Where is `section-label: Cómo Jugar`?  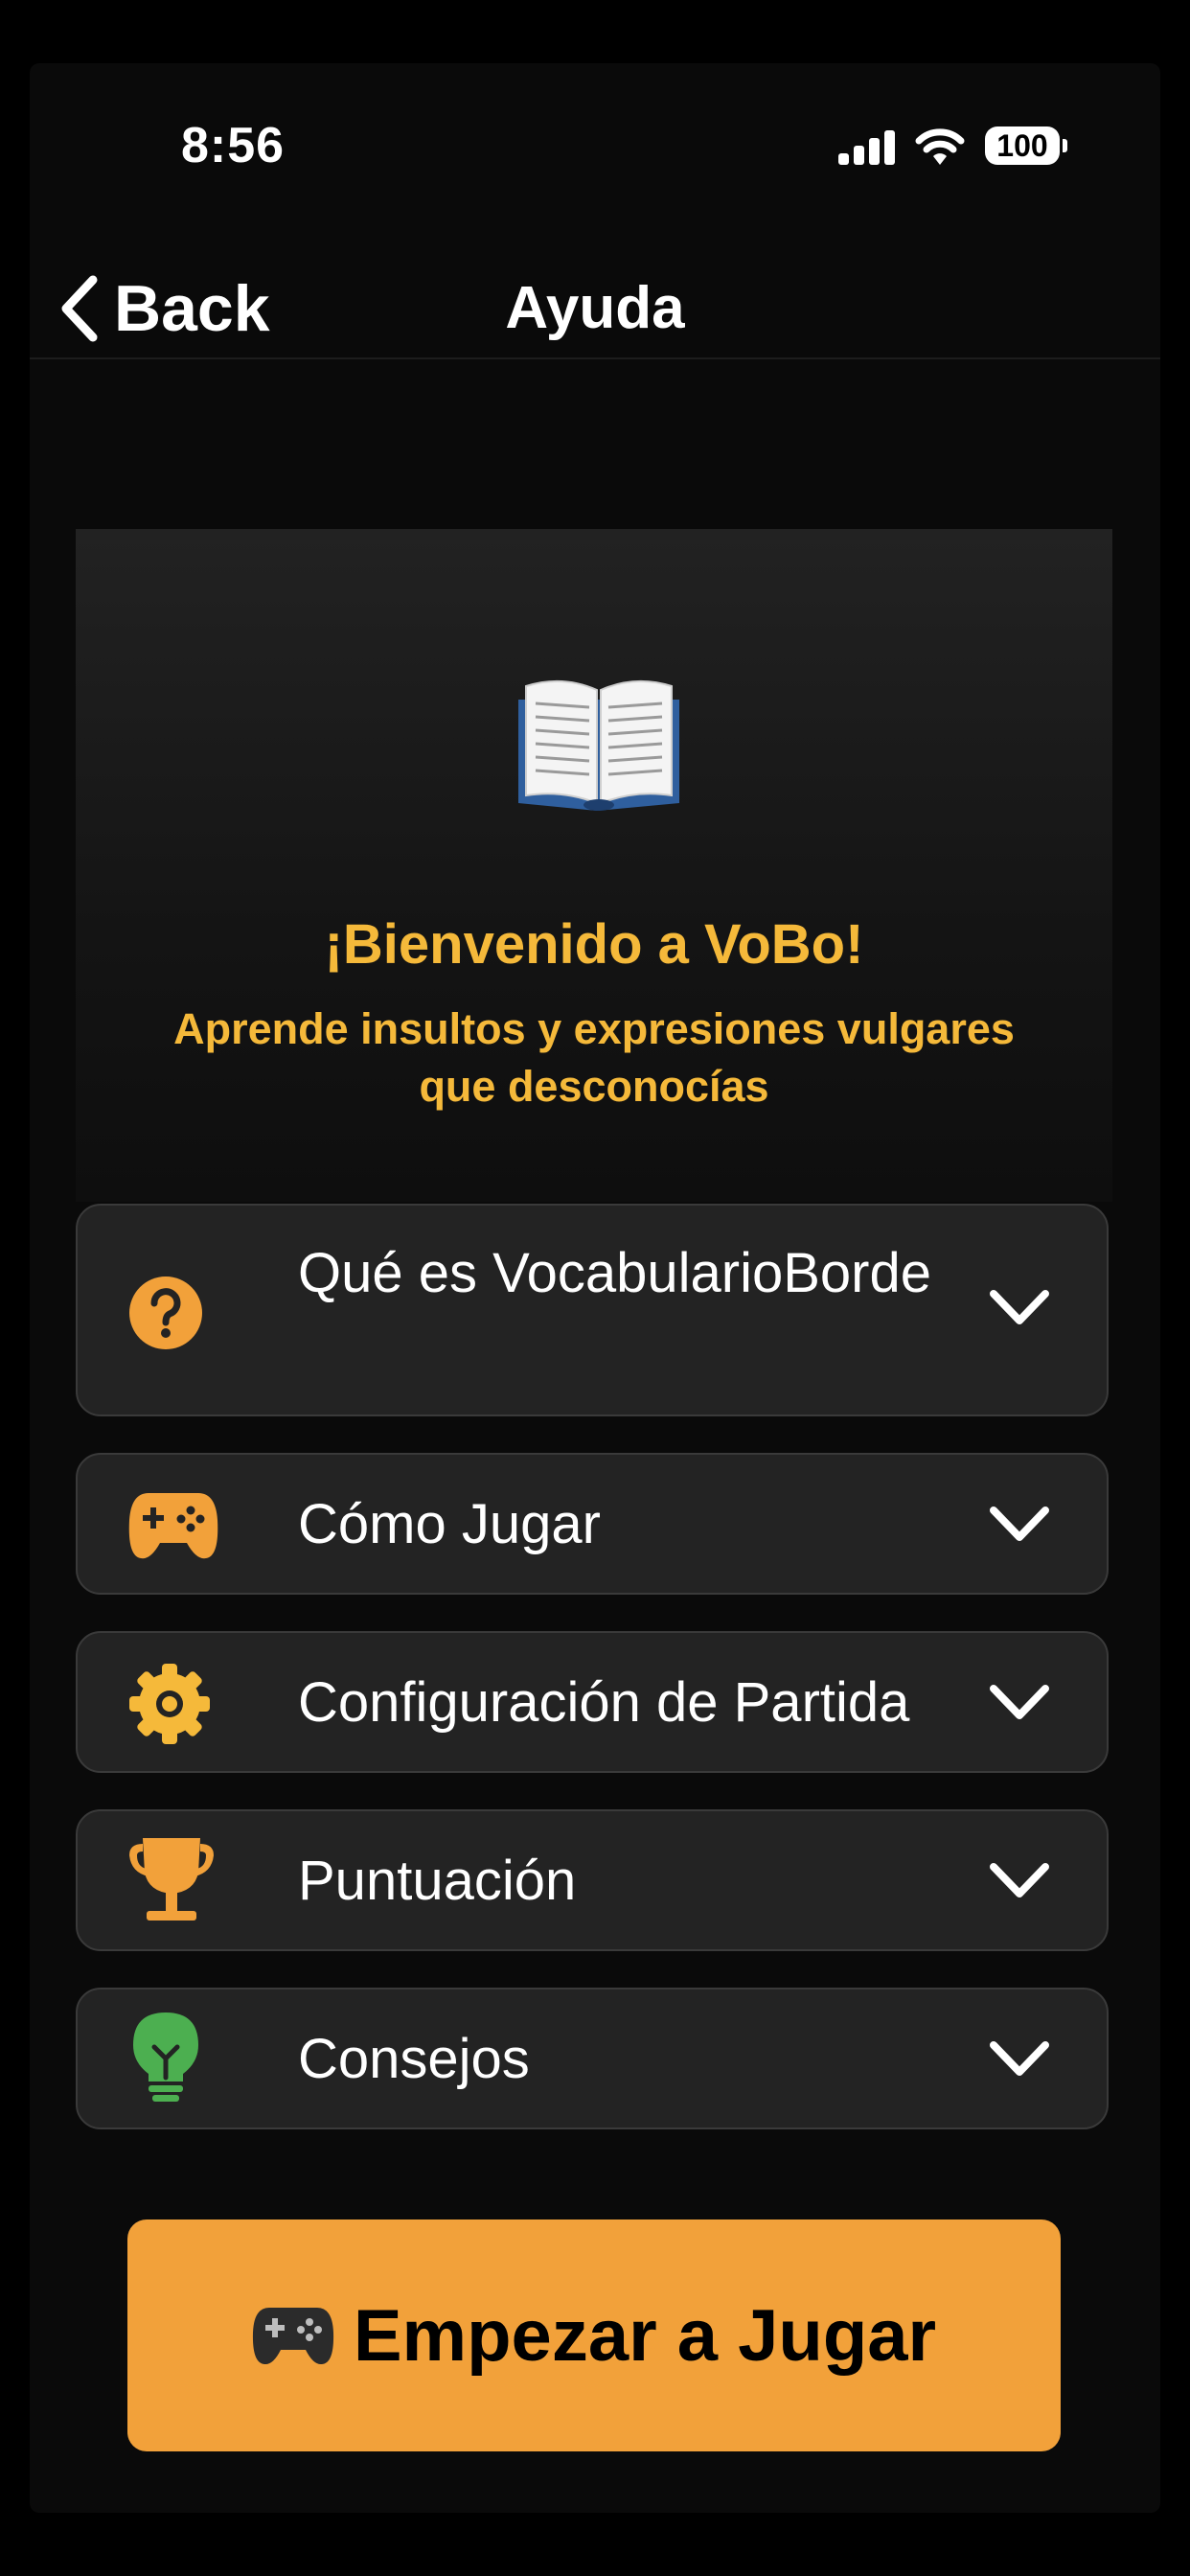
section-label: Cómo Jugar is located at coordinates (450, 1524).